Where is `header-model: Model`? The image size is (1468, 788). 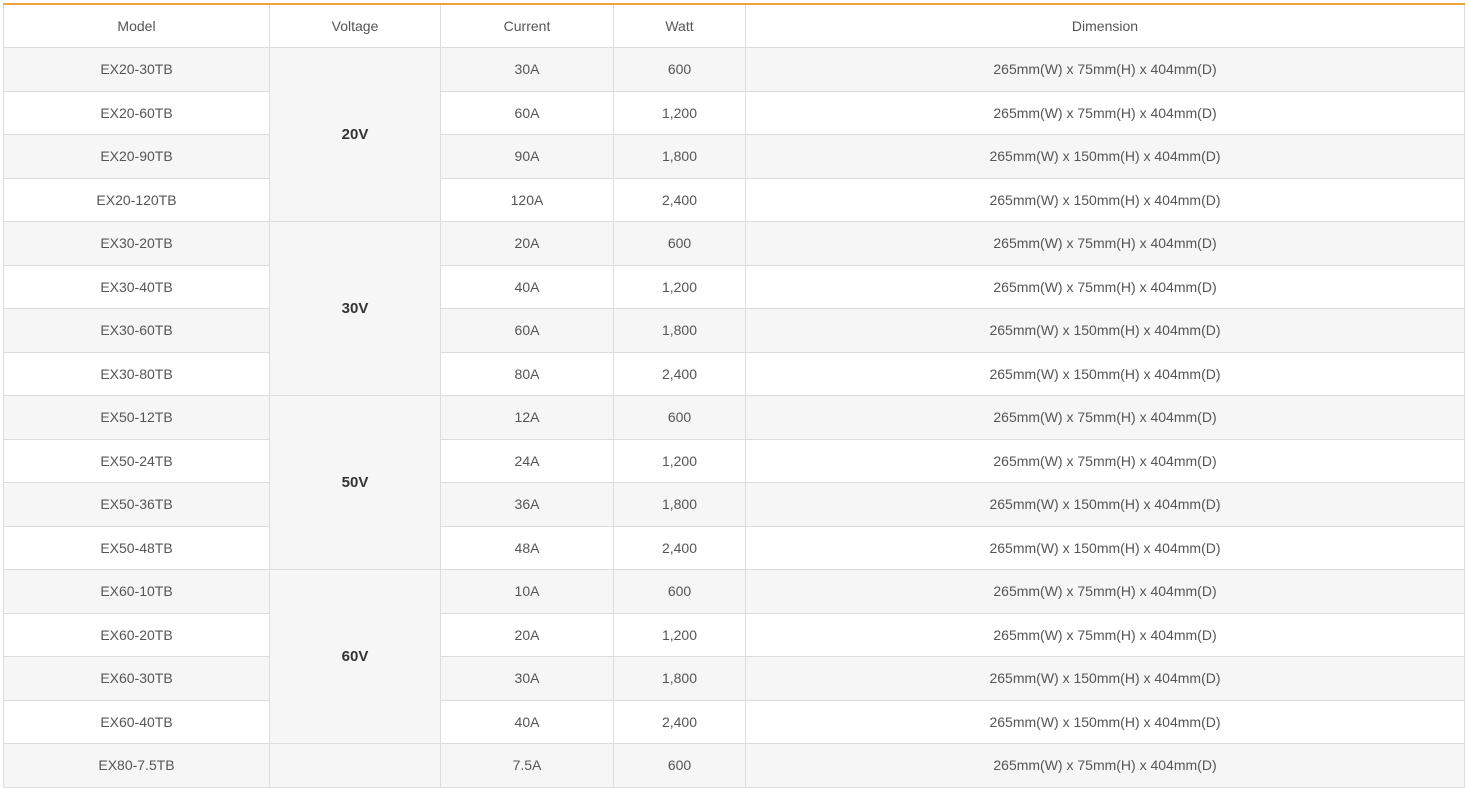
header-model: Model is located at coordinates (136, 26).